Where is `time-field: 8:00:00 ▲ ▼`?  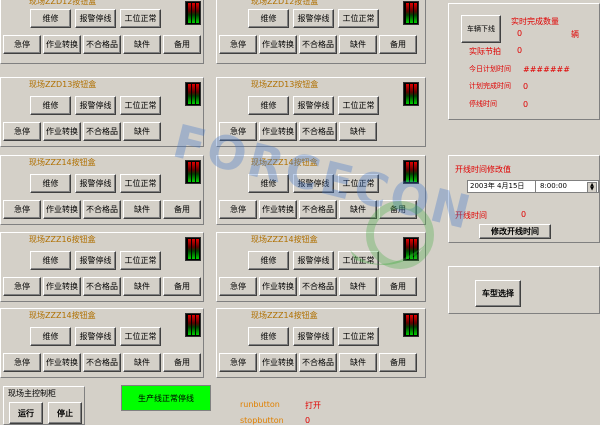 time-field: 8:00:00 ▲ ▼ is located at coordinates (567, 186).